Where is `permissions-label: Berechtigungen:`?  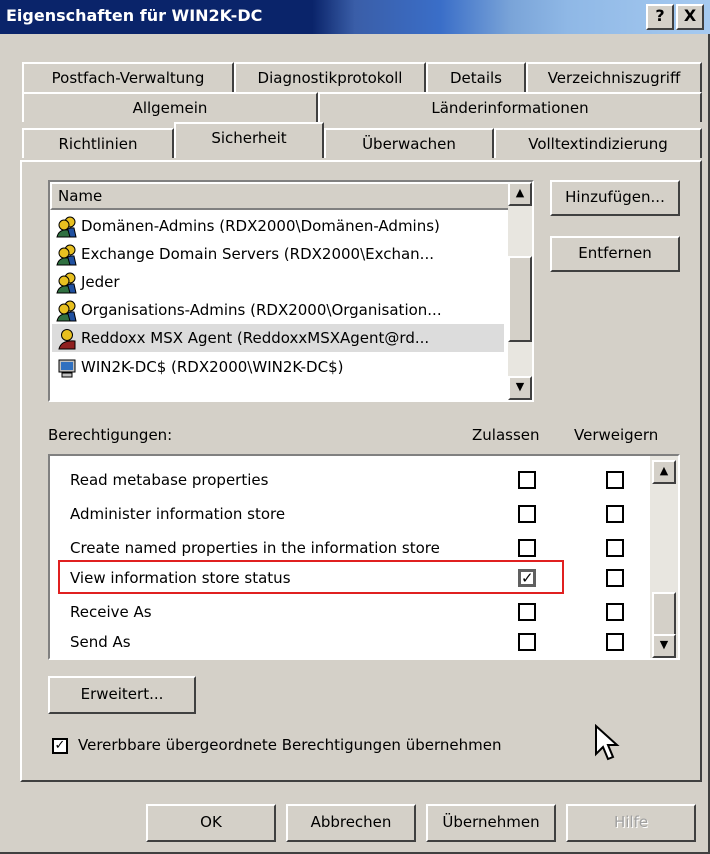
permissions-label: Berechtigungen: is located at coordinates (110, 435).